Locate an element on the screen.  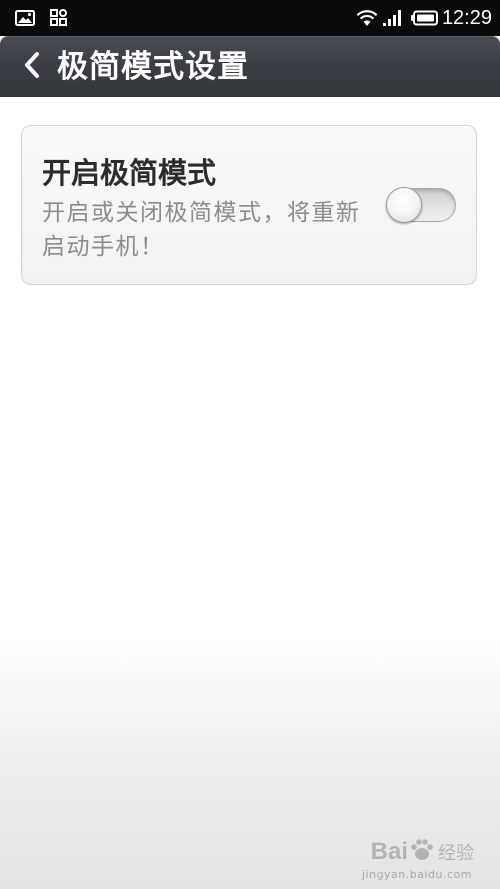
watermark-url: jingyan.baidu.com is located at coordinates (416, 874).